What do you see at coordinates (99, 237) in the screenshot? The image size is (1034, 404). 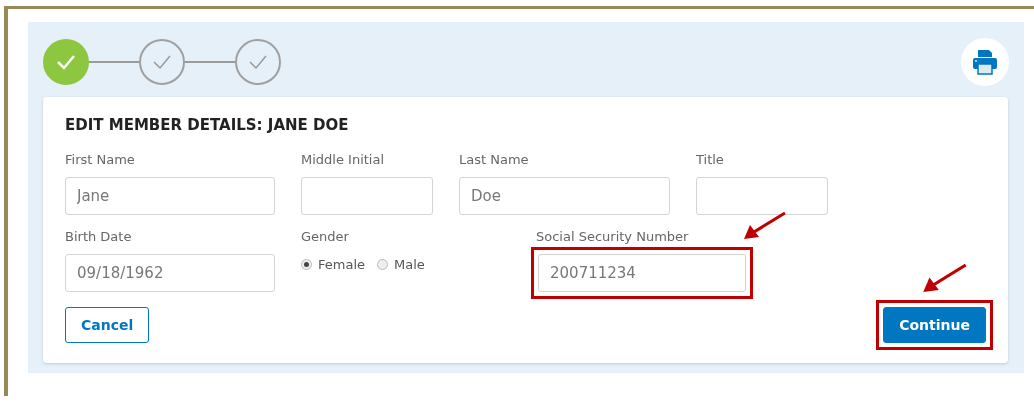 I see `field-label: Birth Date` at bounding box center [99, 237].